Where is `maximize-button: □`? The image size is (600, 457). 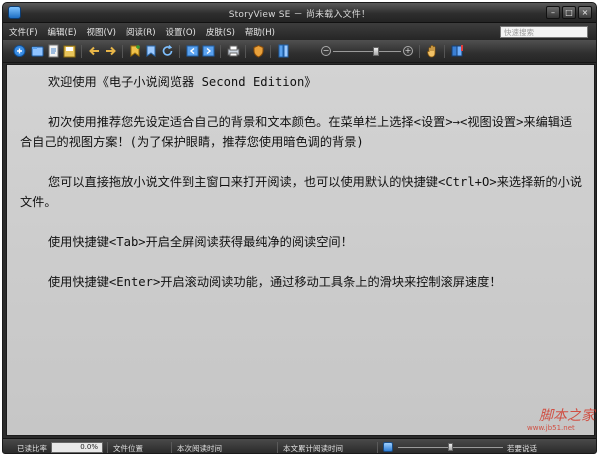
maximize-button: □ is located at coordinates (569, 12).